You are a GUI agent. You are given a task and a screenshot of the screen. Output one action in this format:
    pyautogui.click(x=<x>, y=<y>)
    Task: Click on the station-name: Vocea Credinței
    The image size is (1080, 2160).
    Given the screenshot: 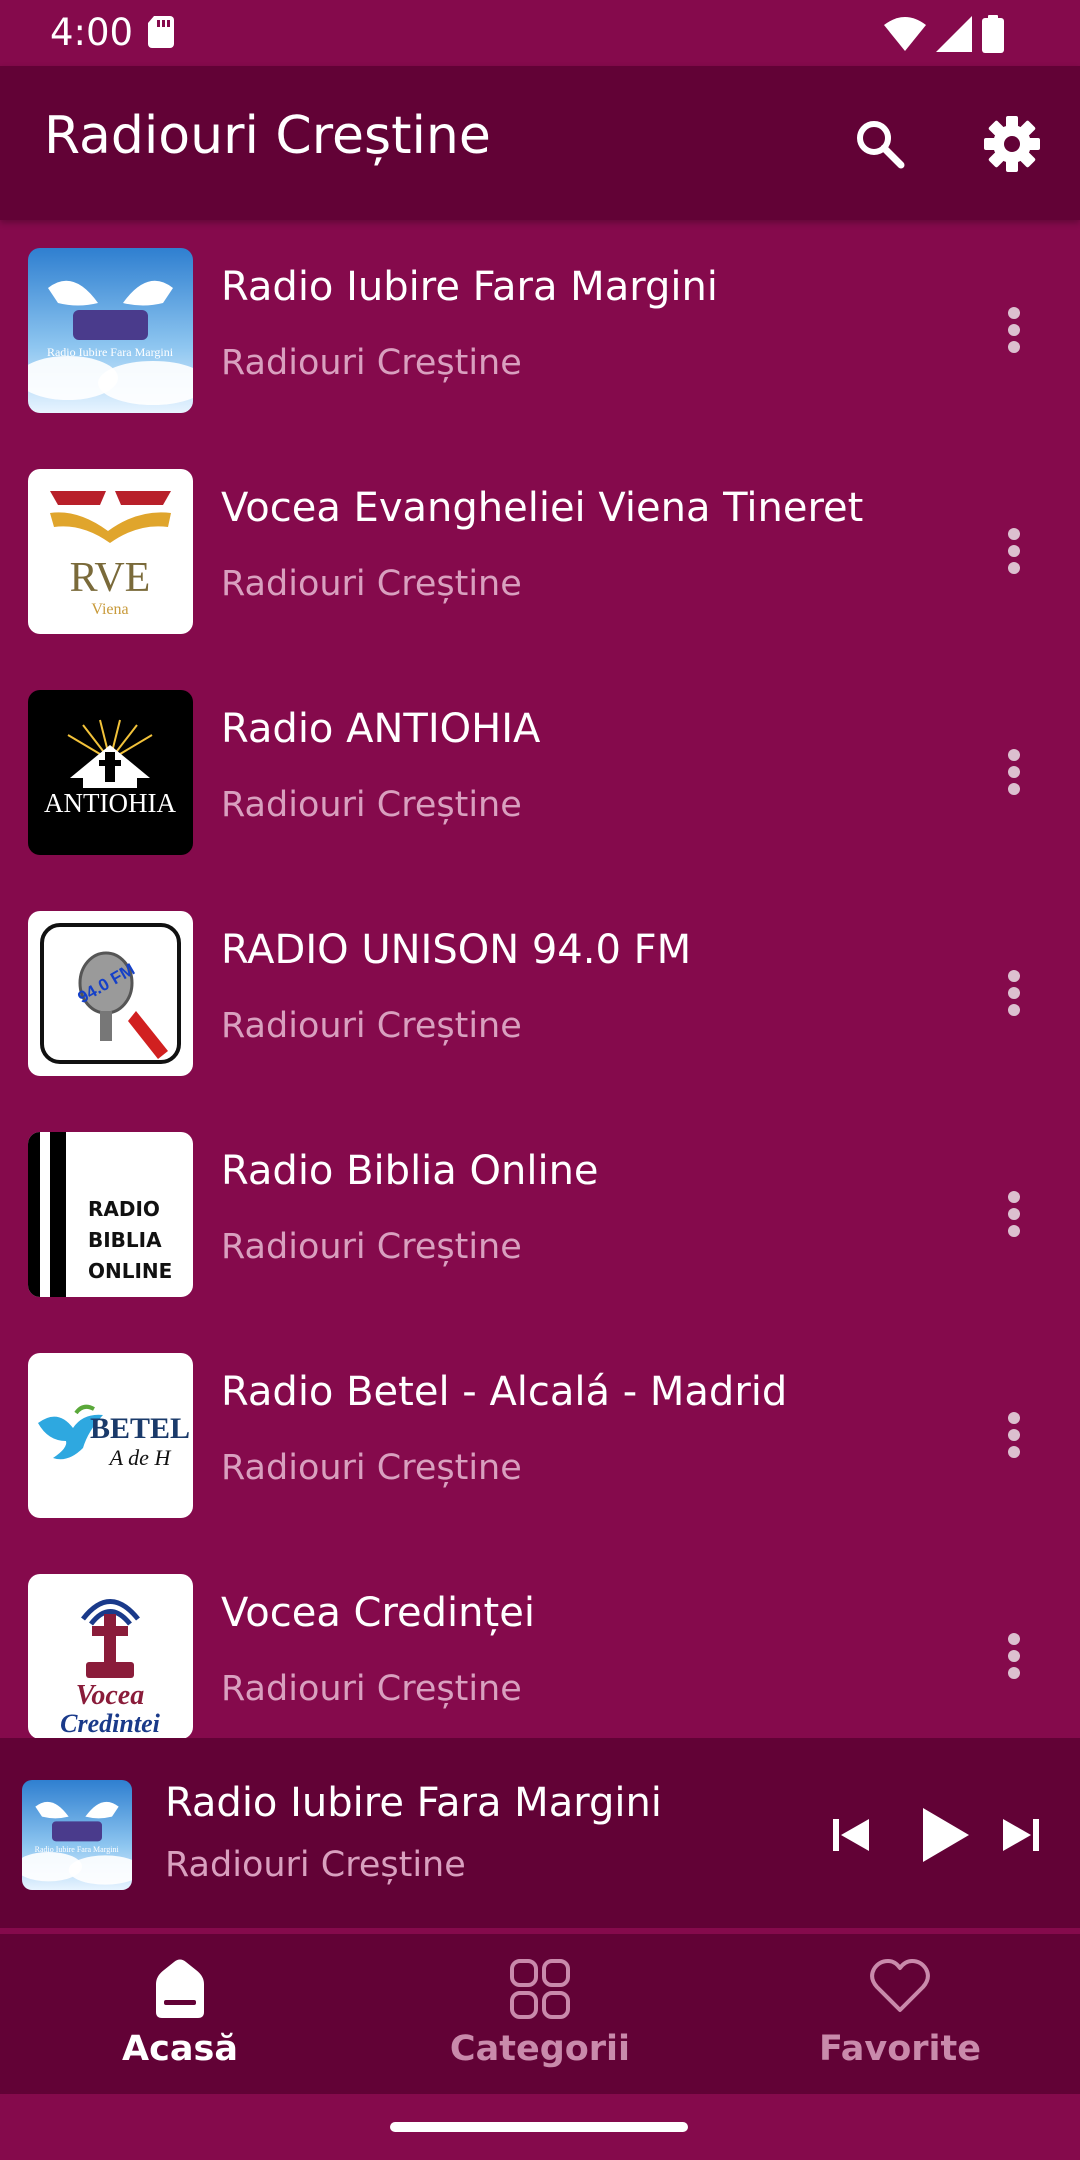 What is the action you would take?
    pyautogui.click(x=378, y=1613)
    